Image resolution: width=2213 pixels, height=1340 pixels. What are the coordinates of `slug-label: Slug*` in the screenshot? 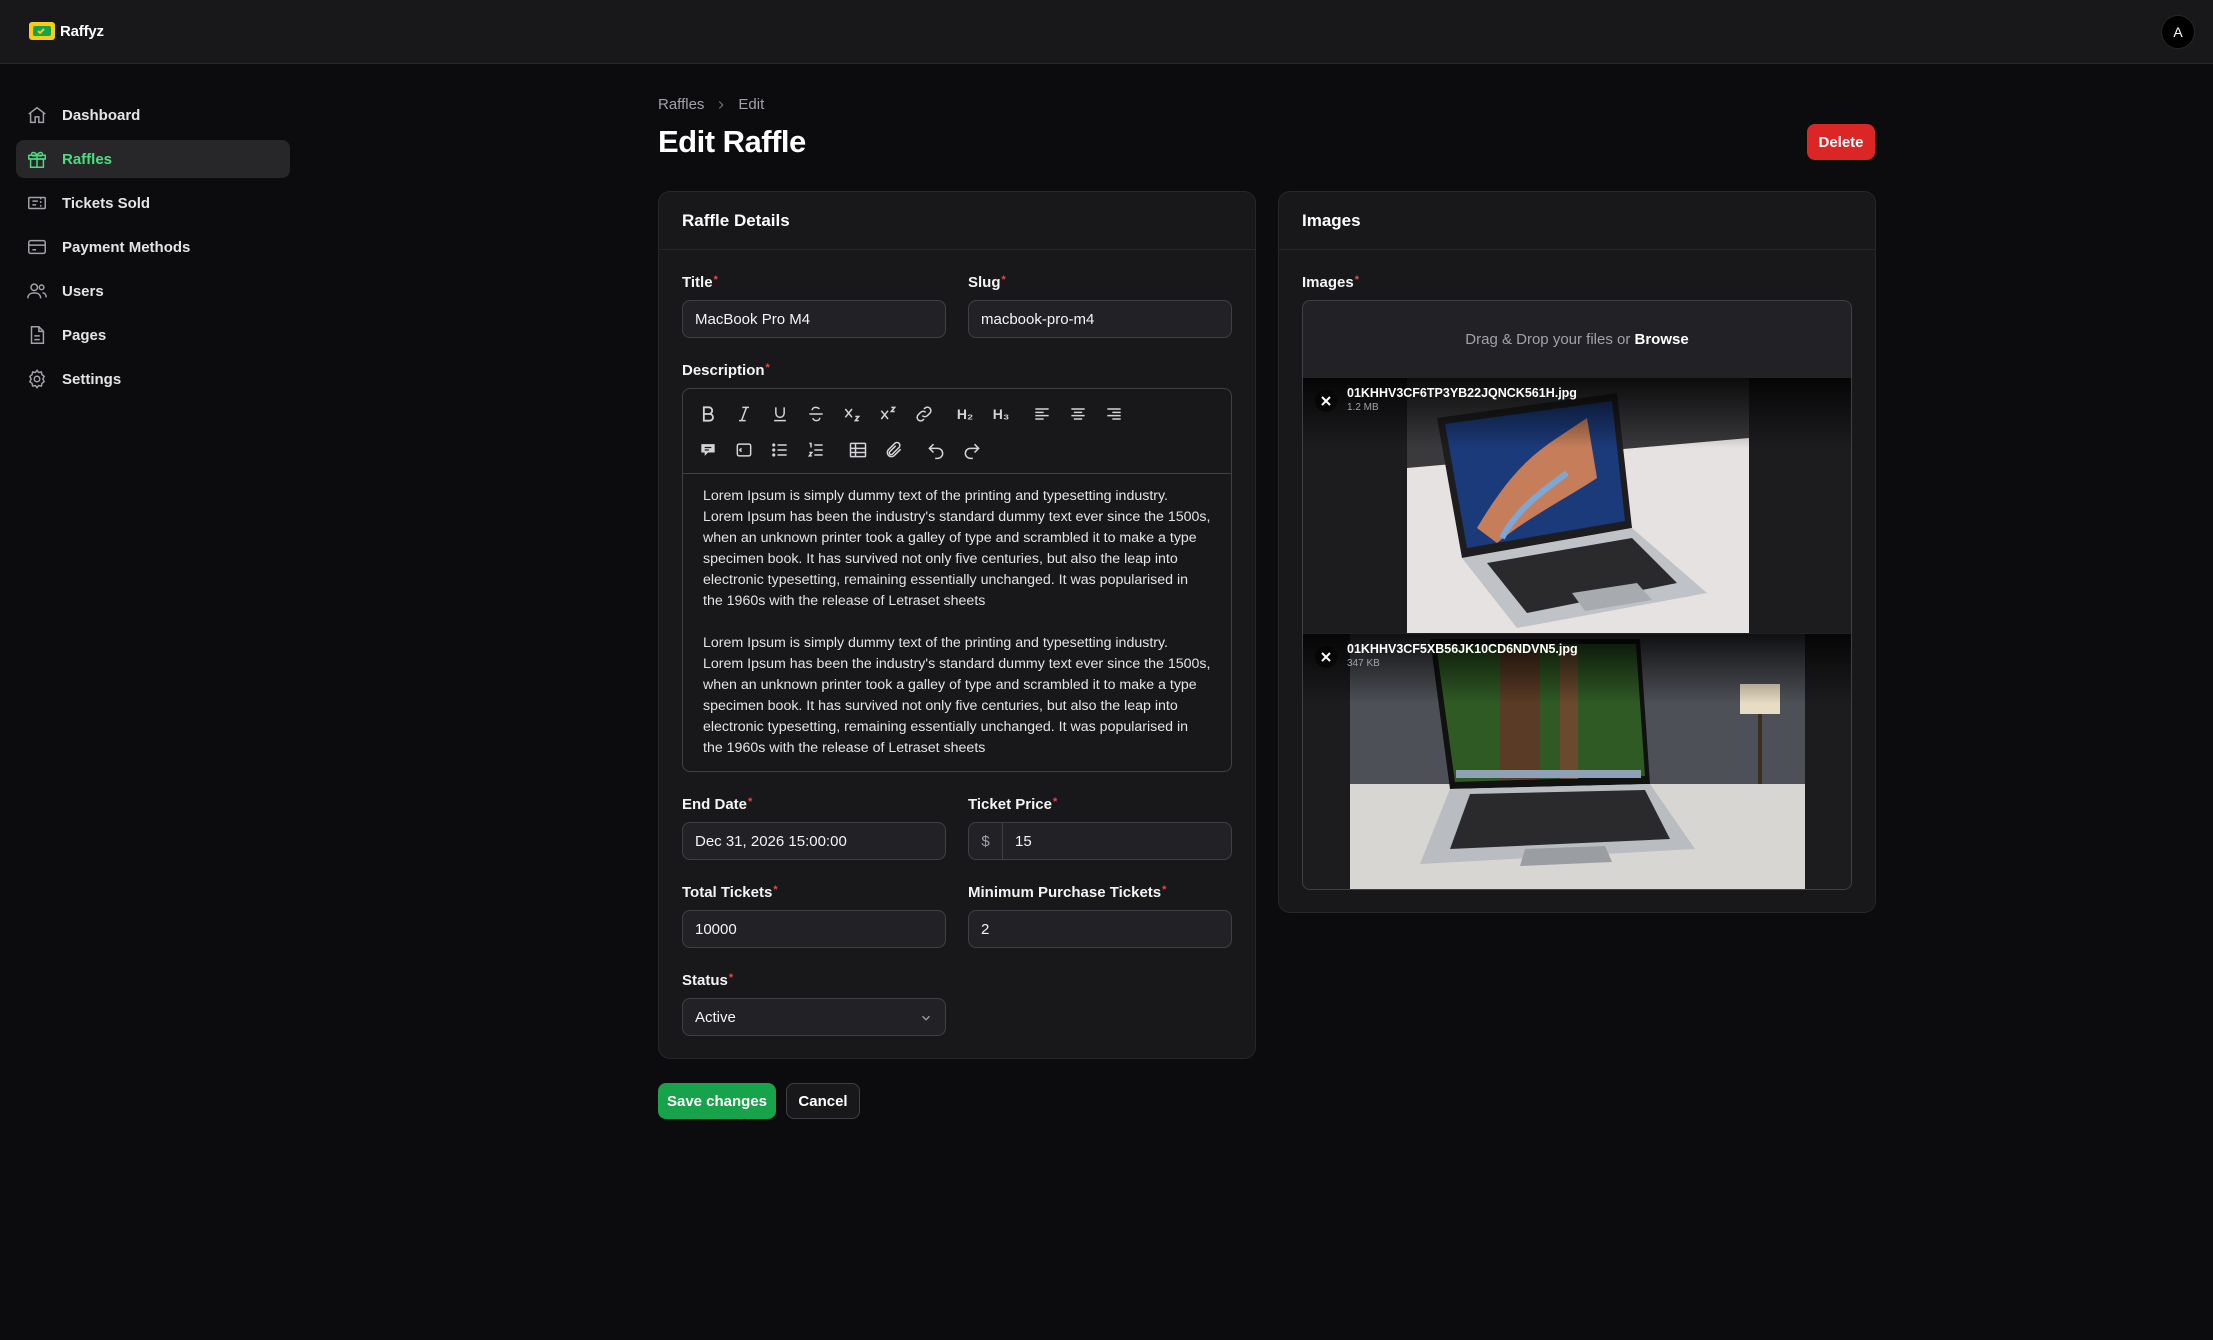 It's located at (987, 282).